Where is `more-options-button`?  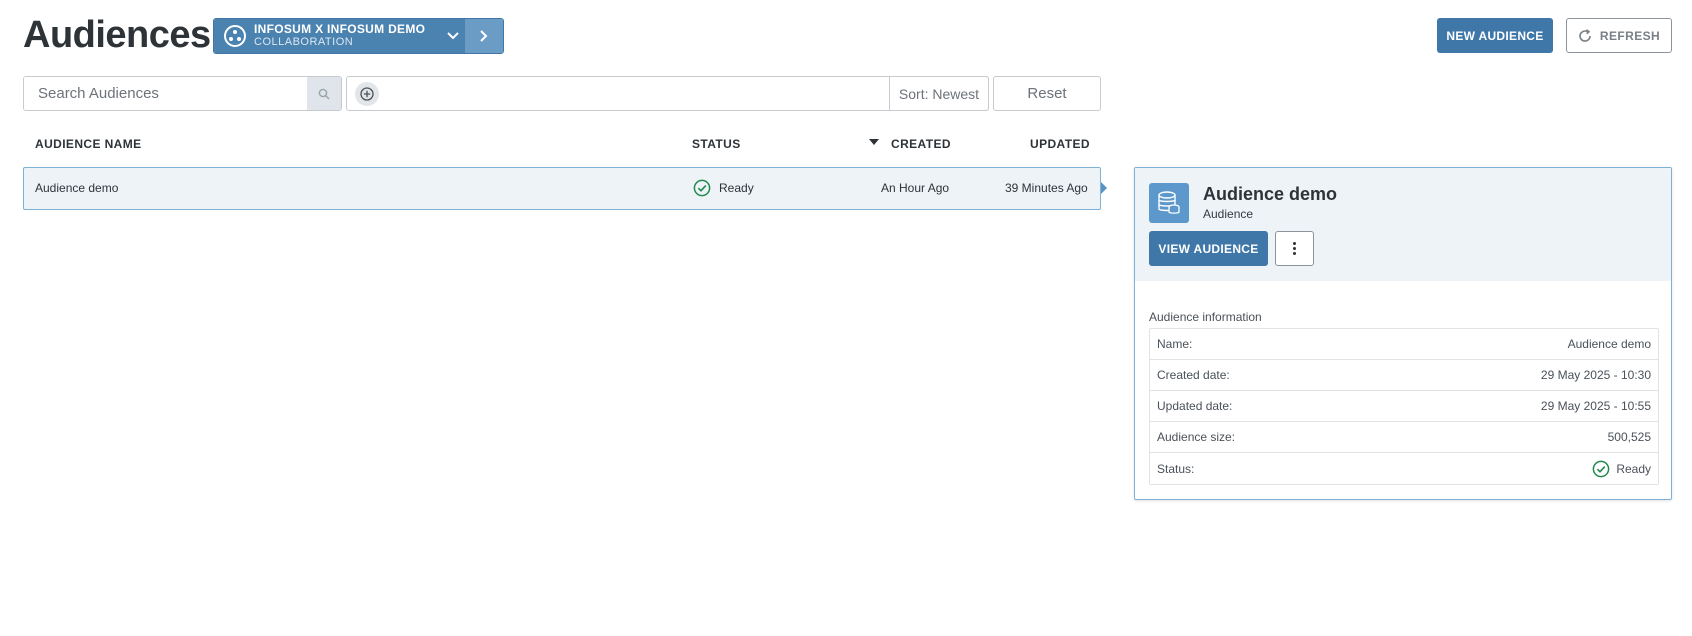 more-options-button is located at coordinates (1294, 248).